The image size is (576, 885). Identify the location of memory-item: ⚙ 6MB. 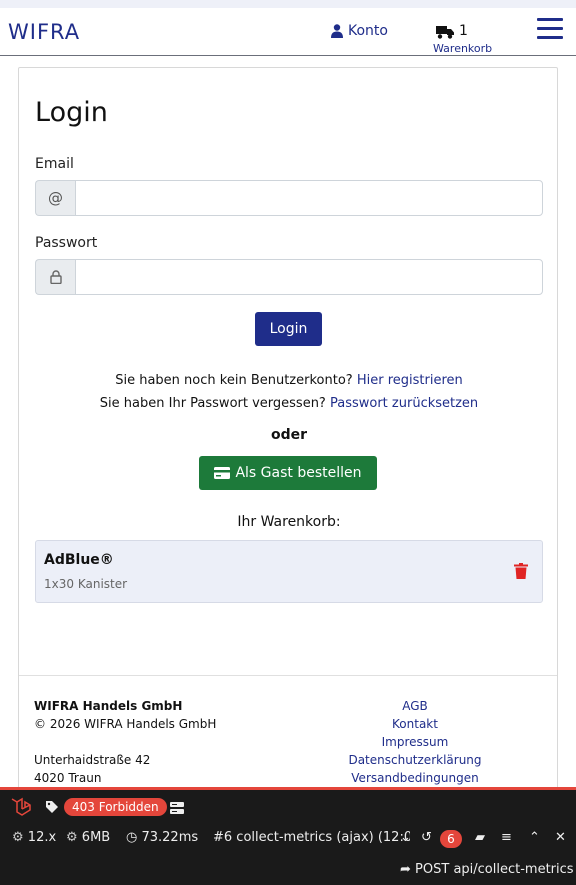
(88, 837).